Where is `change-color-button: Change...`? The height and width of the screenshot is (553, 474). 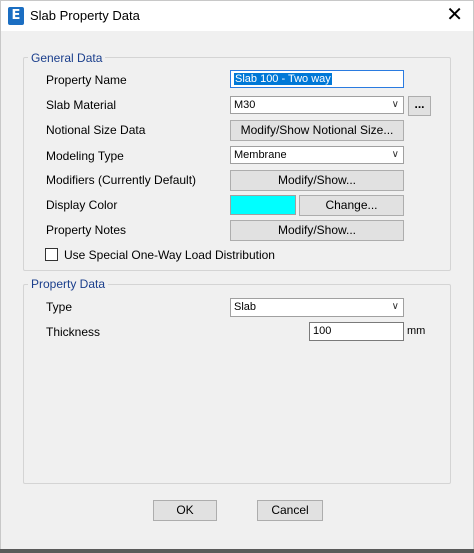 change-color-button: Change... is located at coordinates (351, 205).